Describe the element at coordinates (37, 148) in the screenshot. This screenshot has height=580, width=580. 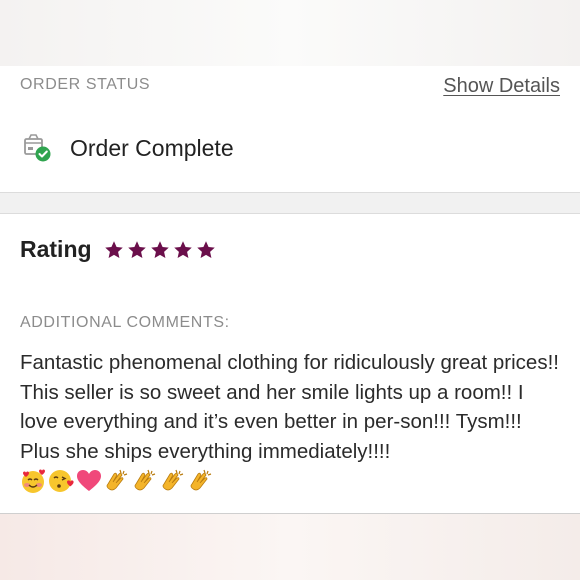
I see `package-check-icon` at that location.